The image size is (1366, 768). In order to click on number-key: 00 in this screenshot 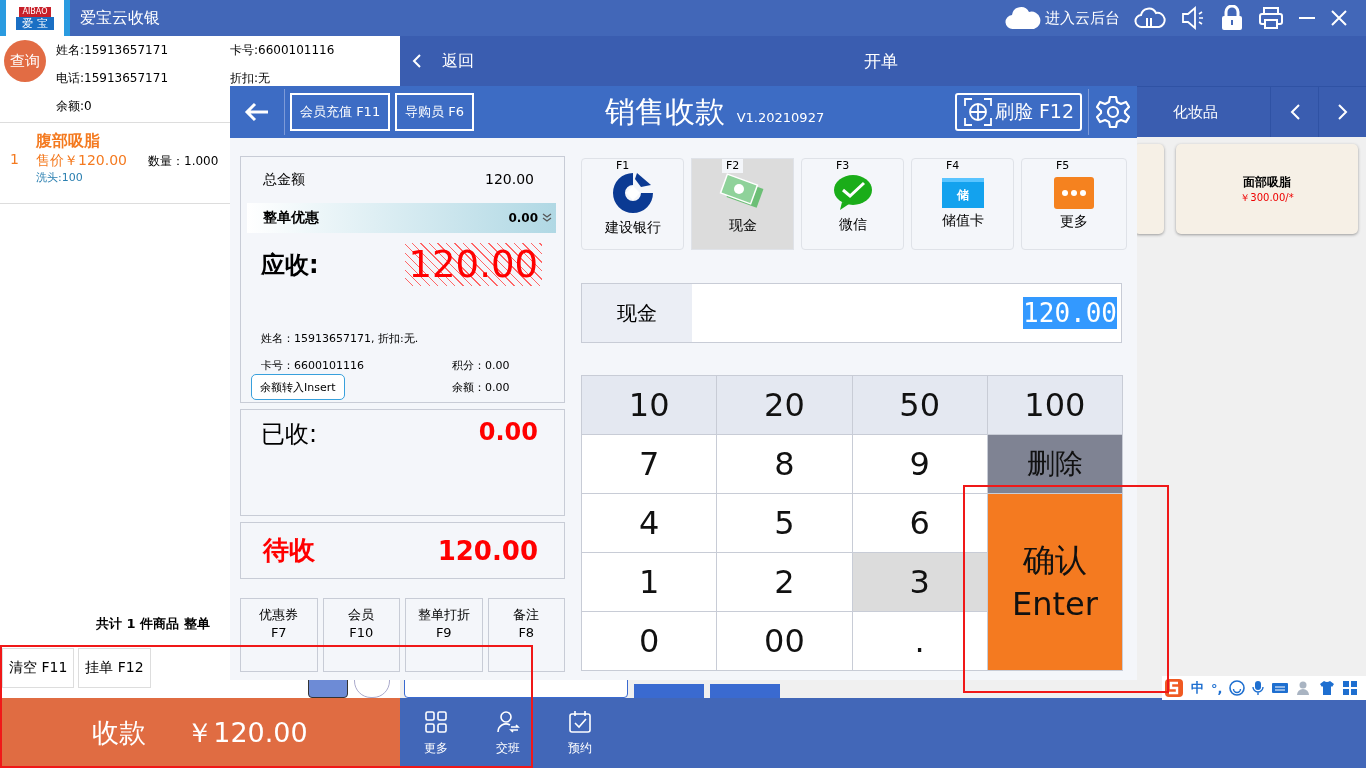, I will do `click(785, 641)`.